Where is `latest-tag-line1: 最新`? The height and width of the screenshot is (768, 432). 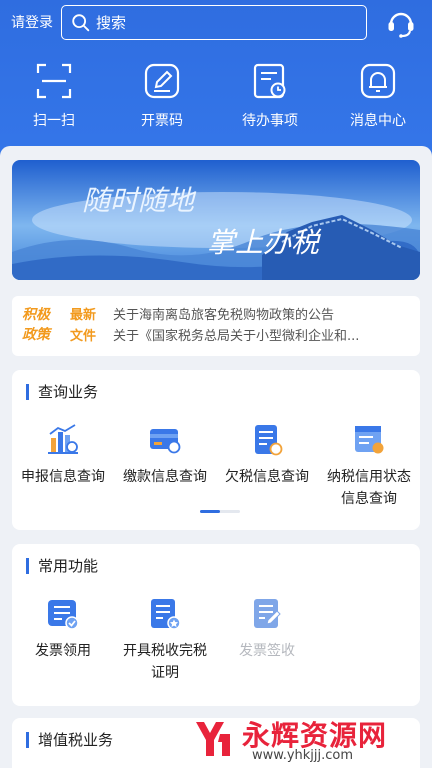
latest-tag-line1: 最新 is located at coordinates (83, 315).